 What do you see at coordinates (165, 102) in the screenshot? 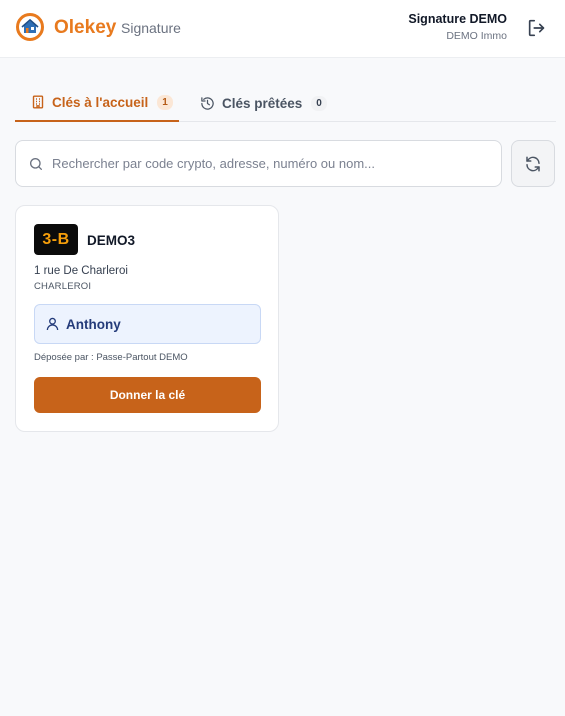
I see `count-badge: 1` at bounding box center [165, 102].